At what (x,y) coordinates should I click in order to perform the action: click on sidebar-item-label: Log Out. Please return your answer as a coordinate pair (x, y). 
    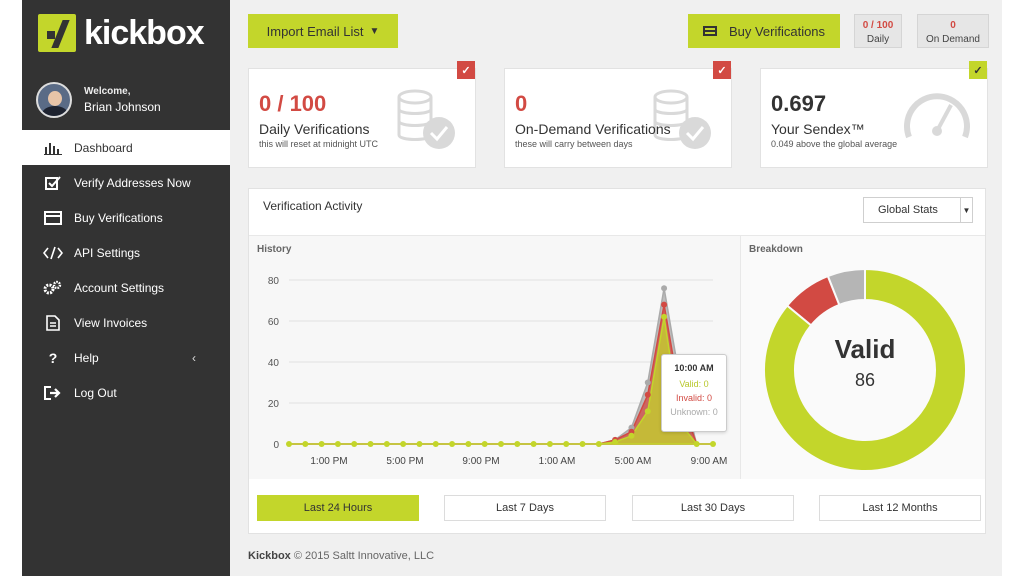
    Looking at the image, I should click on (95, 392).